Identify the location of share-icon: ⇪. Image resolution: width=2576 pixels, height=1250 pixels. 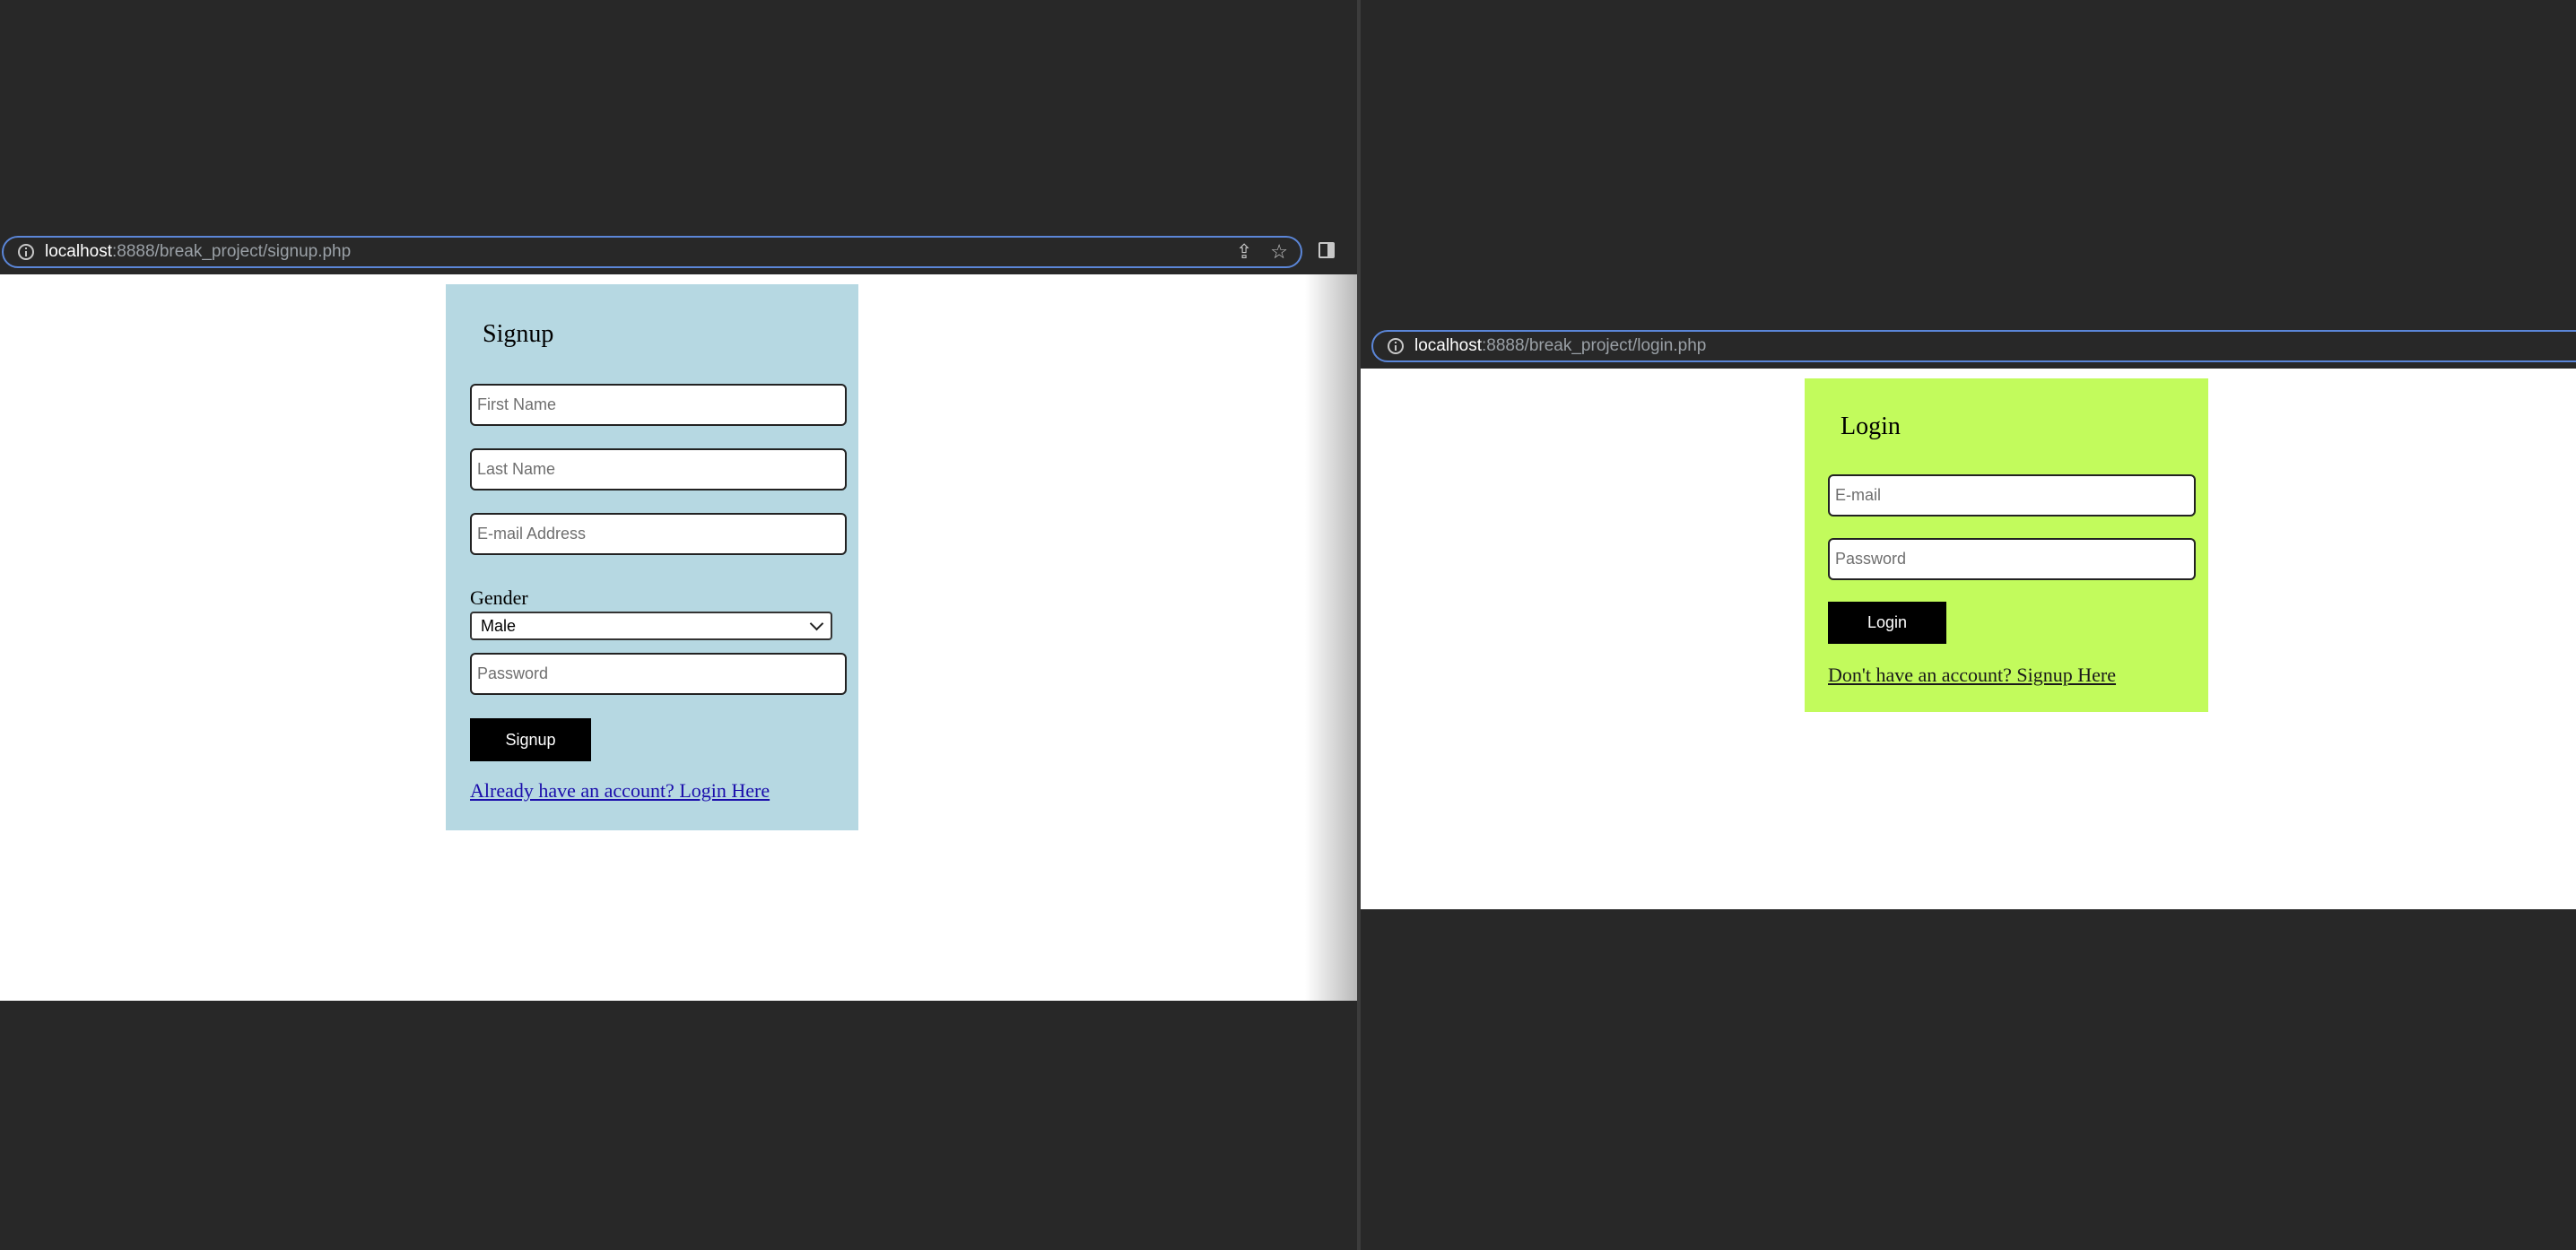
(1244, 252).